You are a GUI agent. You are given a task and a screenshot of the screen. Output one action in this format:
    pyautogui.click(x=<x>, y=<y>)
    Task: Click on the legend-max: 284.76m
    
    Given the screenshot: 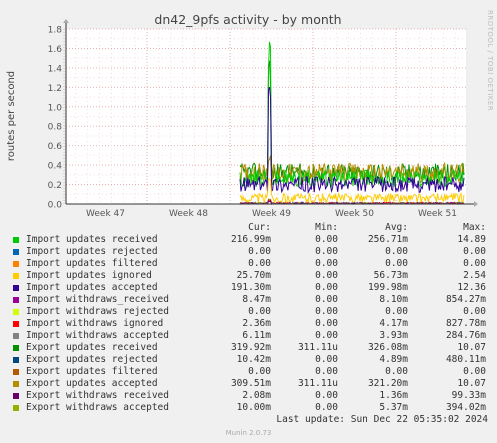 What is the action you would take?
    pyautogui.click(x=465, y=335)
    